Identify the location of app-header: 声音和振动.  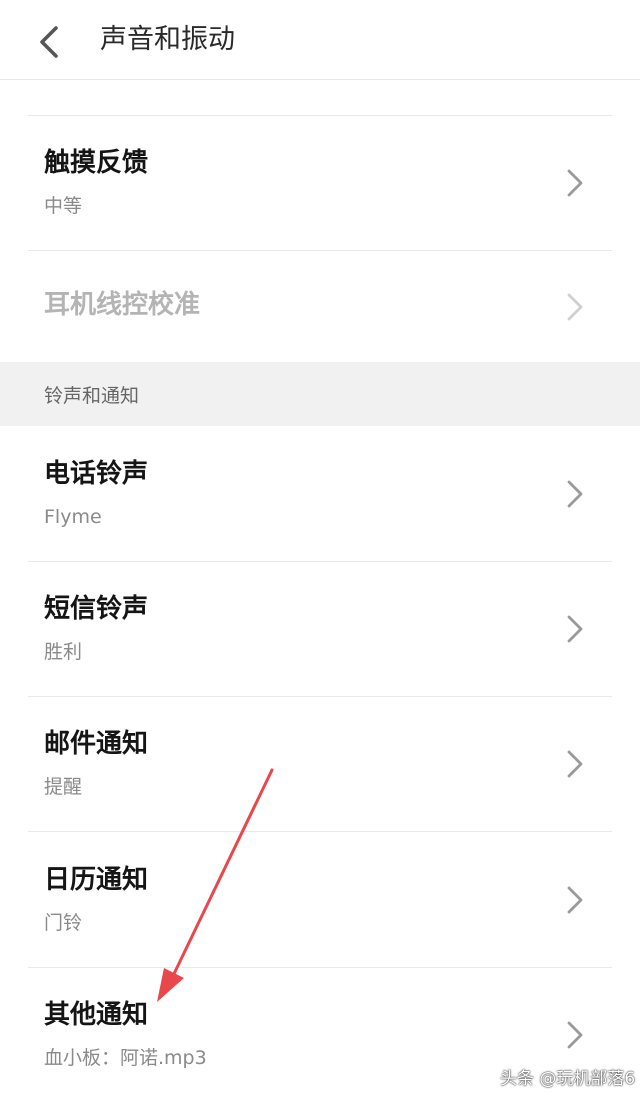
(320, 40).